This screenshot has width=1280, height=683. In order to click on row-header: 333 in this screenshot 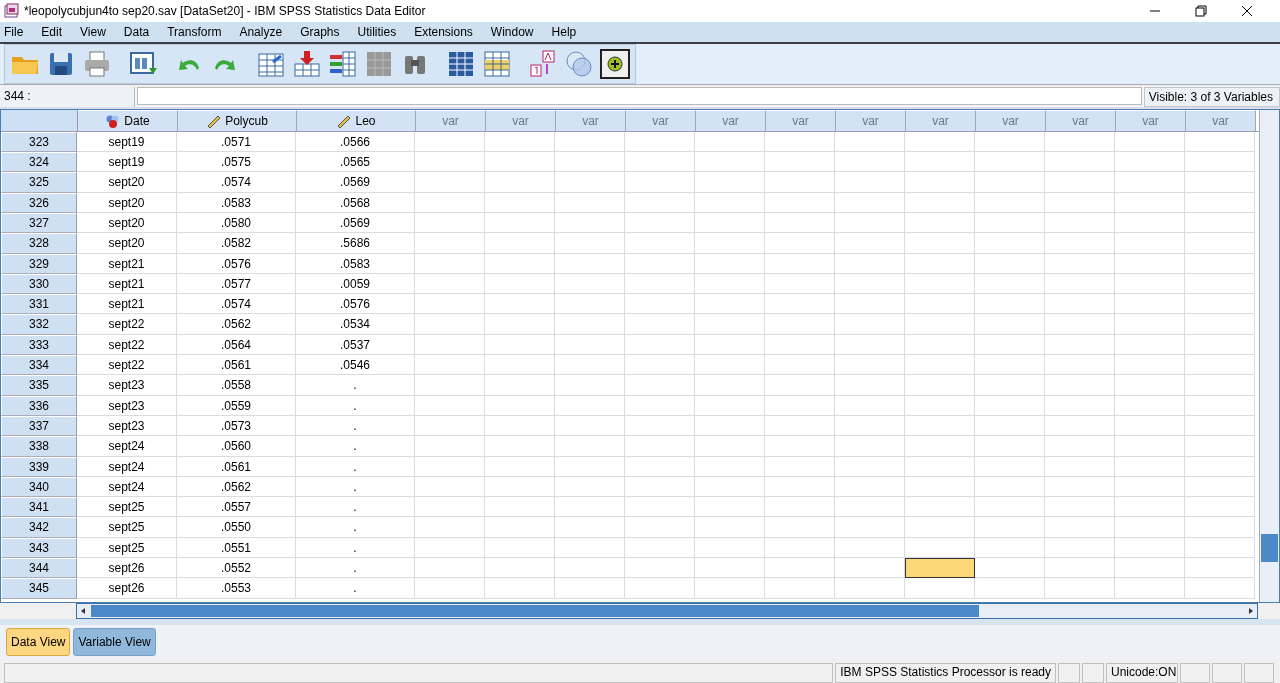, I will do `click(39, 345)`.